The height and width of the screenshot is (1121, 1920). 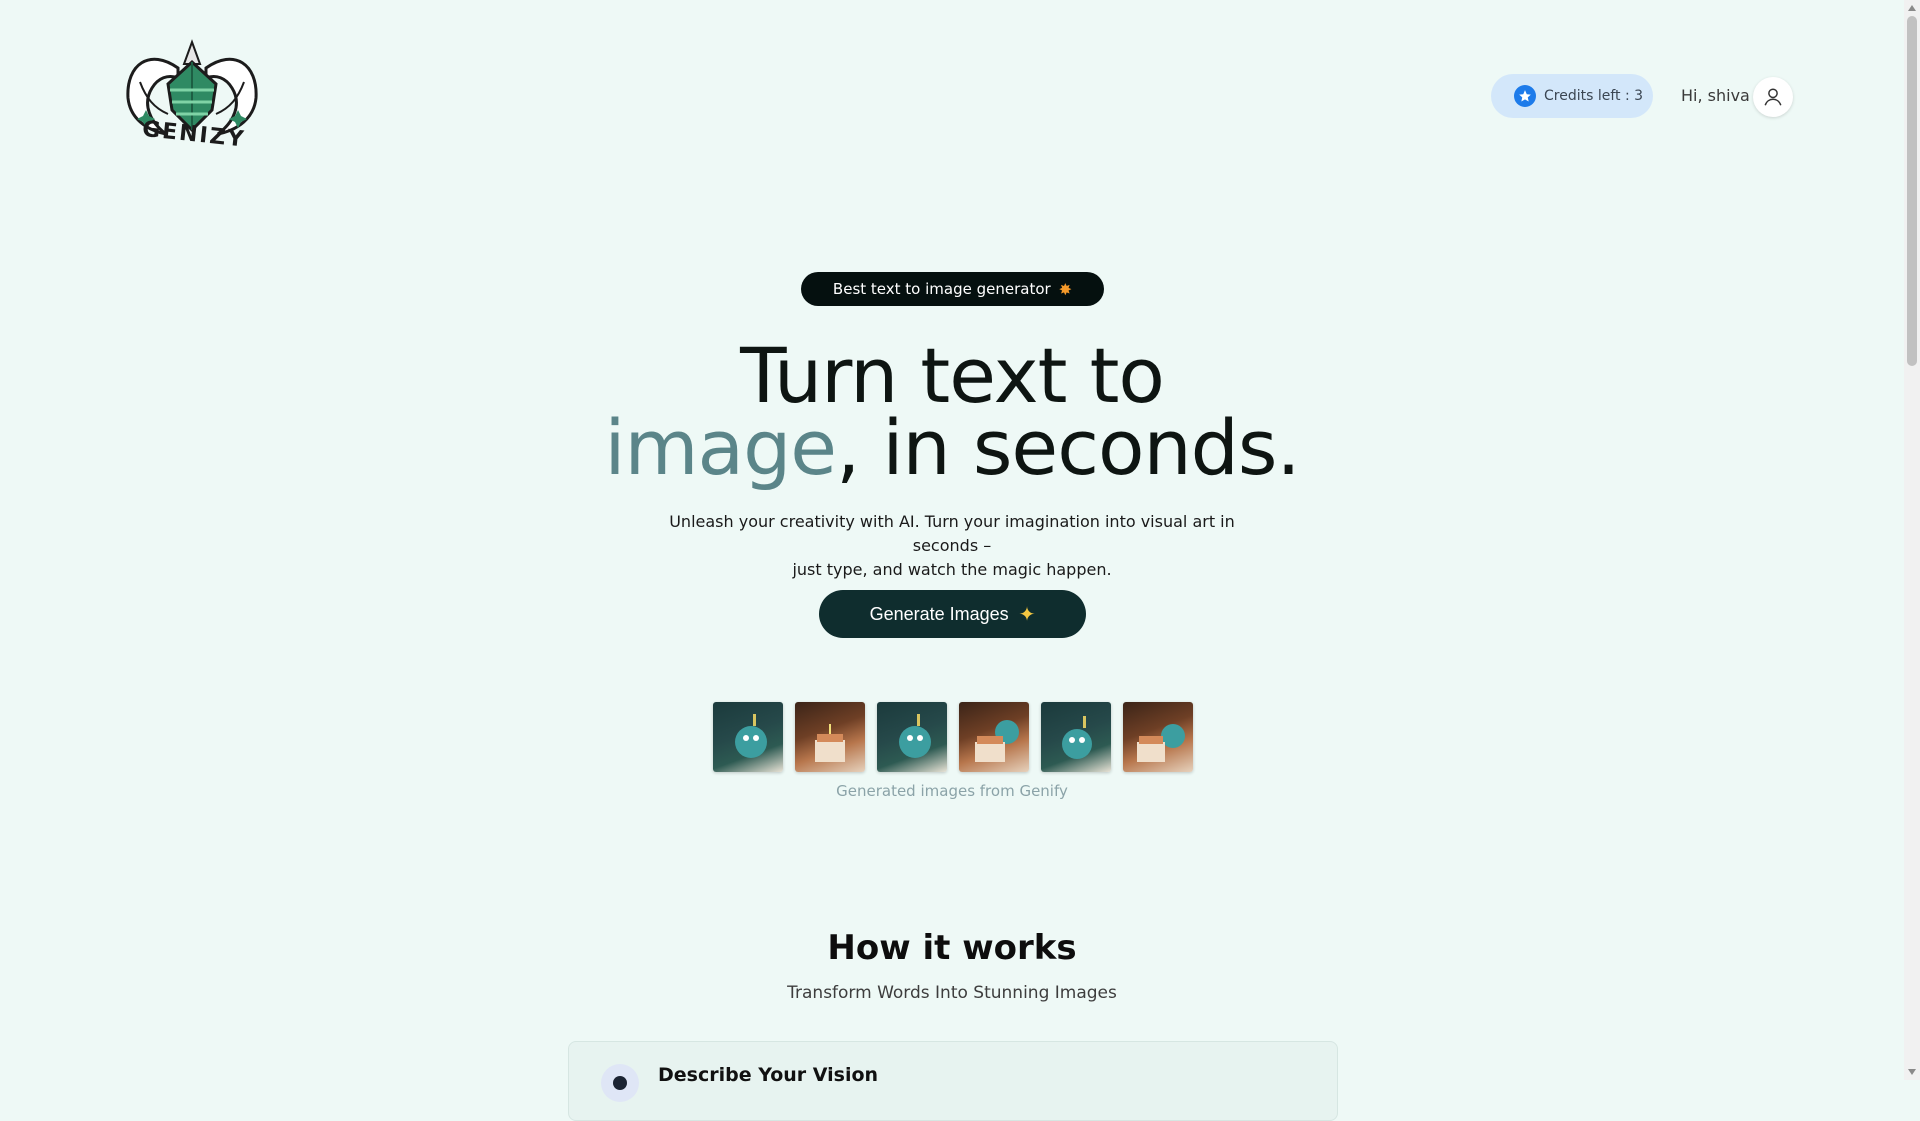 I want to click on step-icon, so click(x=620, y=1083).